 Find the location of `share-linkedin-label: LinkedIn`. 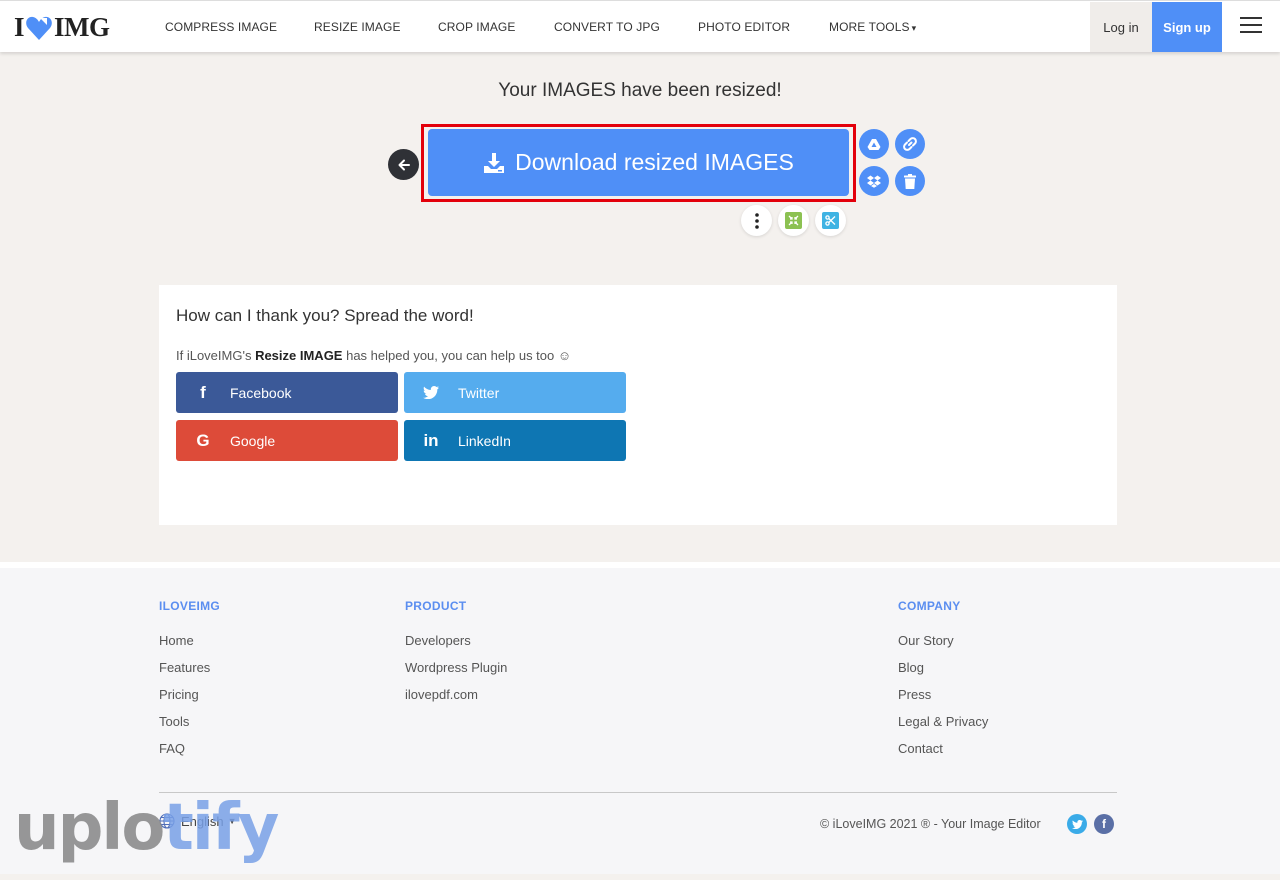

share-linkedin-label: LinkedIn is located at coordinates (484, 440).